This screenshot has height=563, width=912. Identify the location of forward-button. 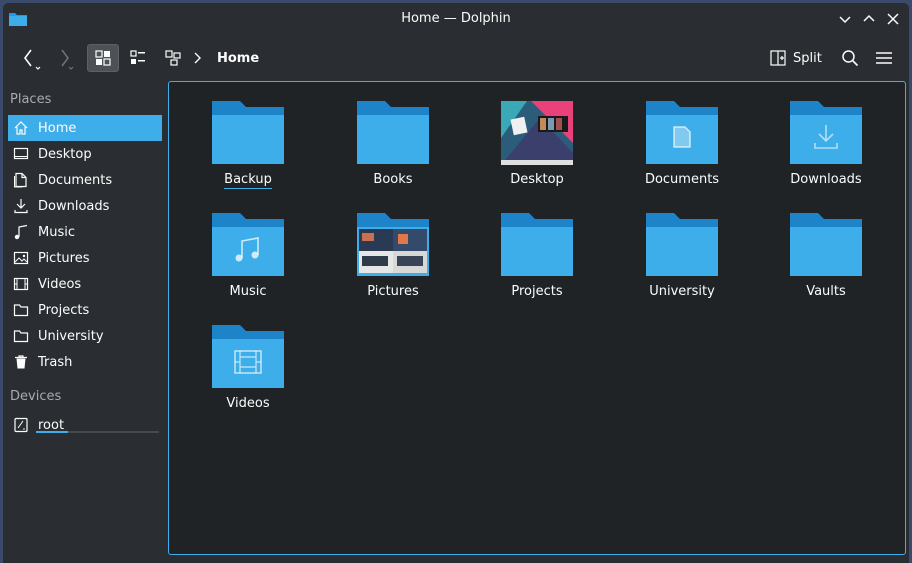
(66, 58).